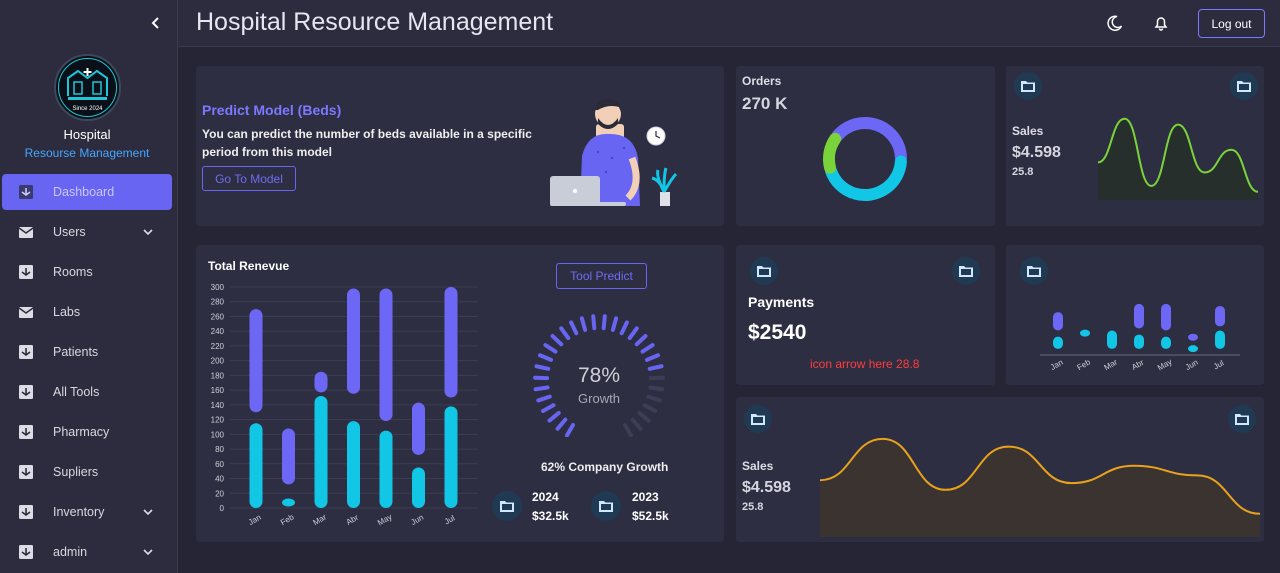  Describe the element at coordinates (599, 398) in the screenshot. I see `gauge-label: Growth` at that location.